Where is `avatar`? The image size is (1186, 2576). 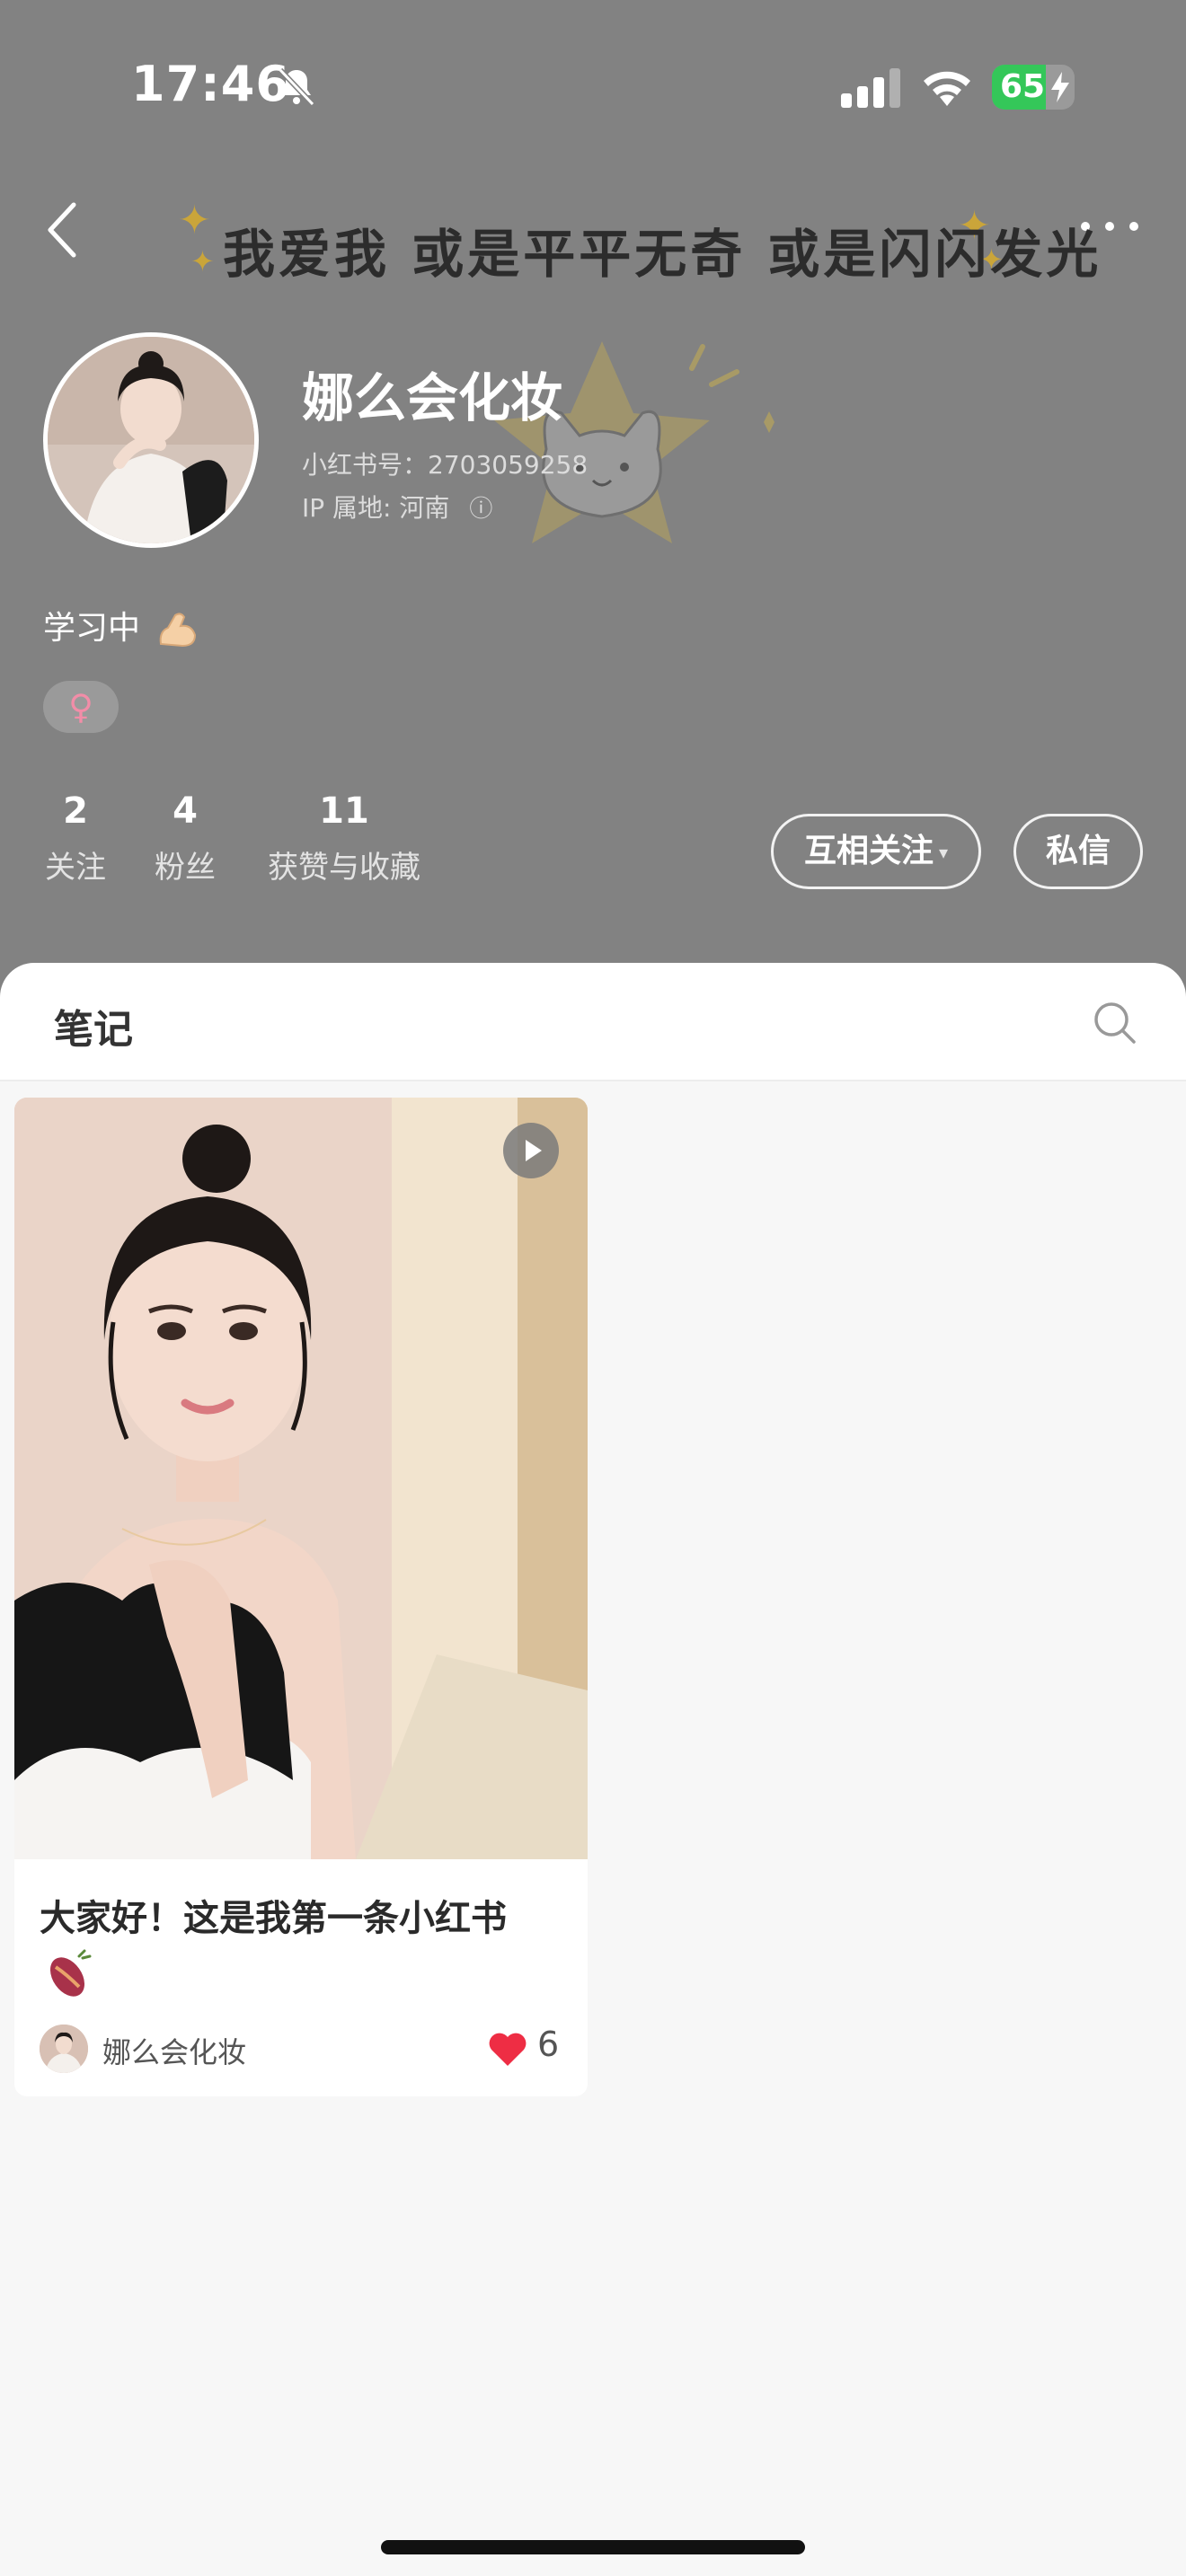
avatar is located at coordinates (151, 440).